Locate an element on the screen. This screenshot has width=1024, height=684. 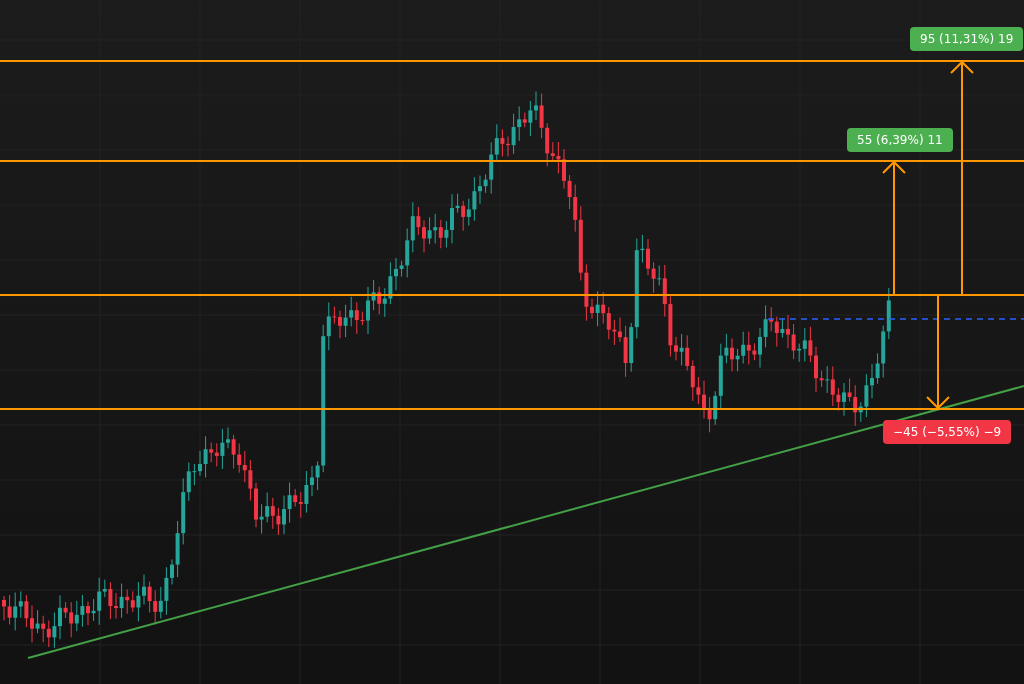
measurement-label: 95 (11,31%) 19 is located at coordinates (967, 39).